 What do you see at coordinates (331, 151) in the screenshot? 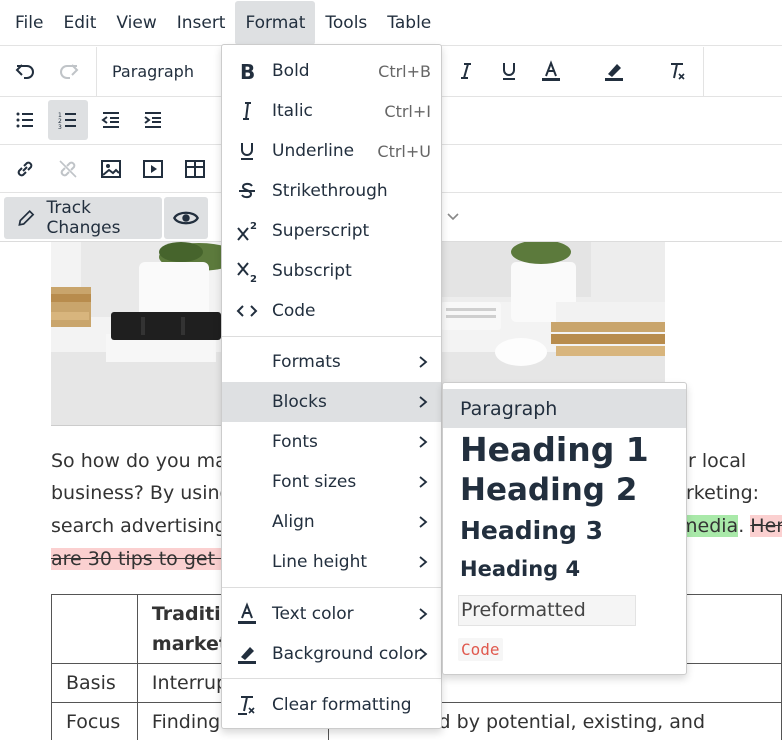
I see `menu-item-underline: Underline Ctrl+U` at bounding box center [331, 151].